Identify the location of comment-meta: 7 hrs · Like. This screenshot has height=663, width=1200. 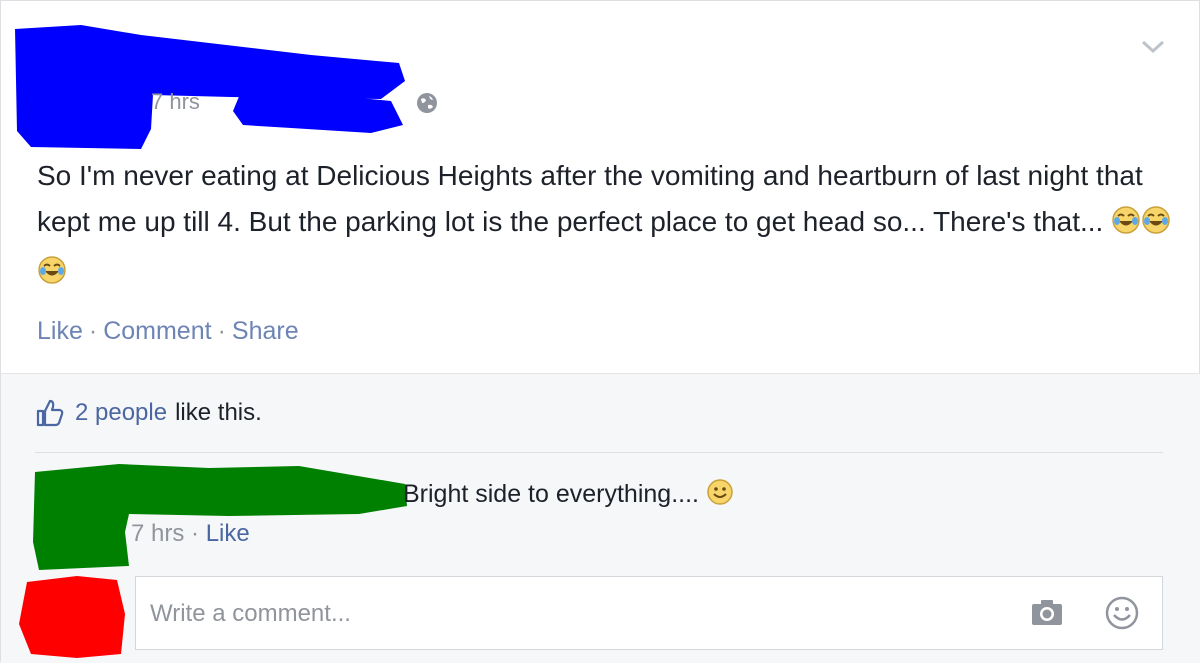
(190, 534).